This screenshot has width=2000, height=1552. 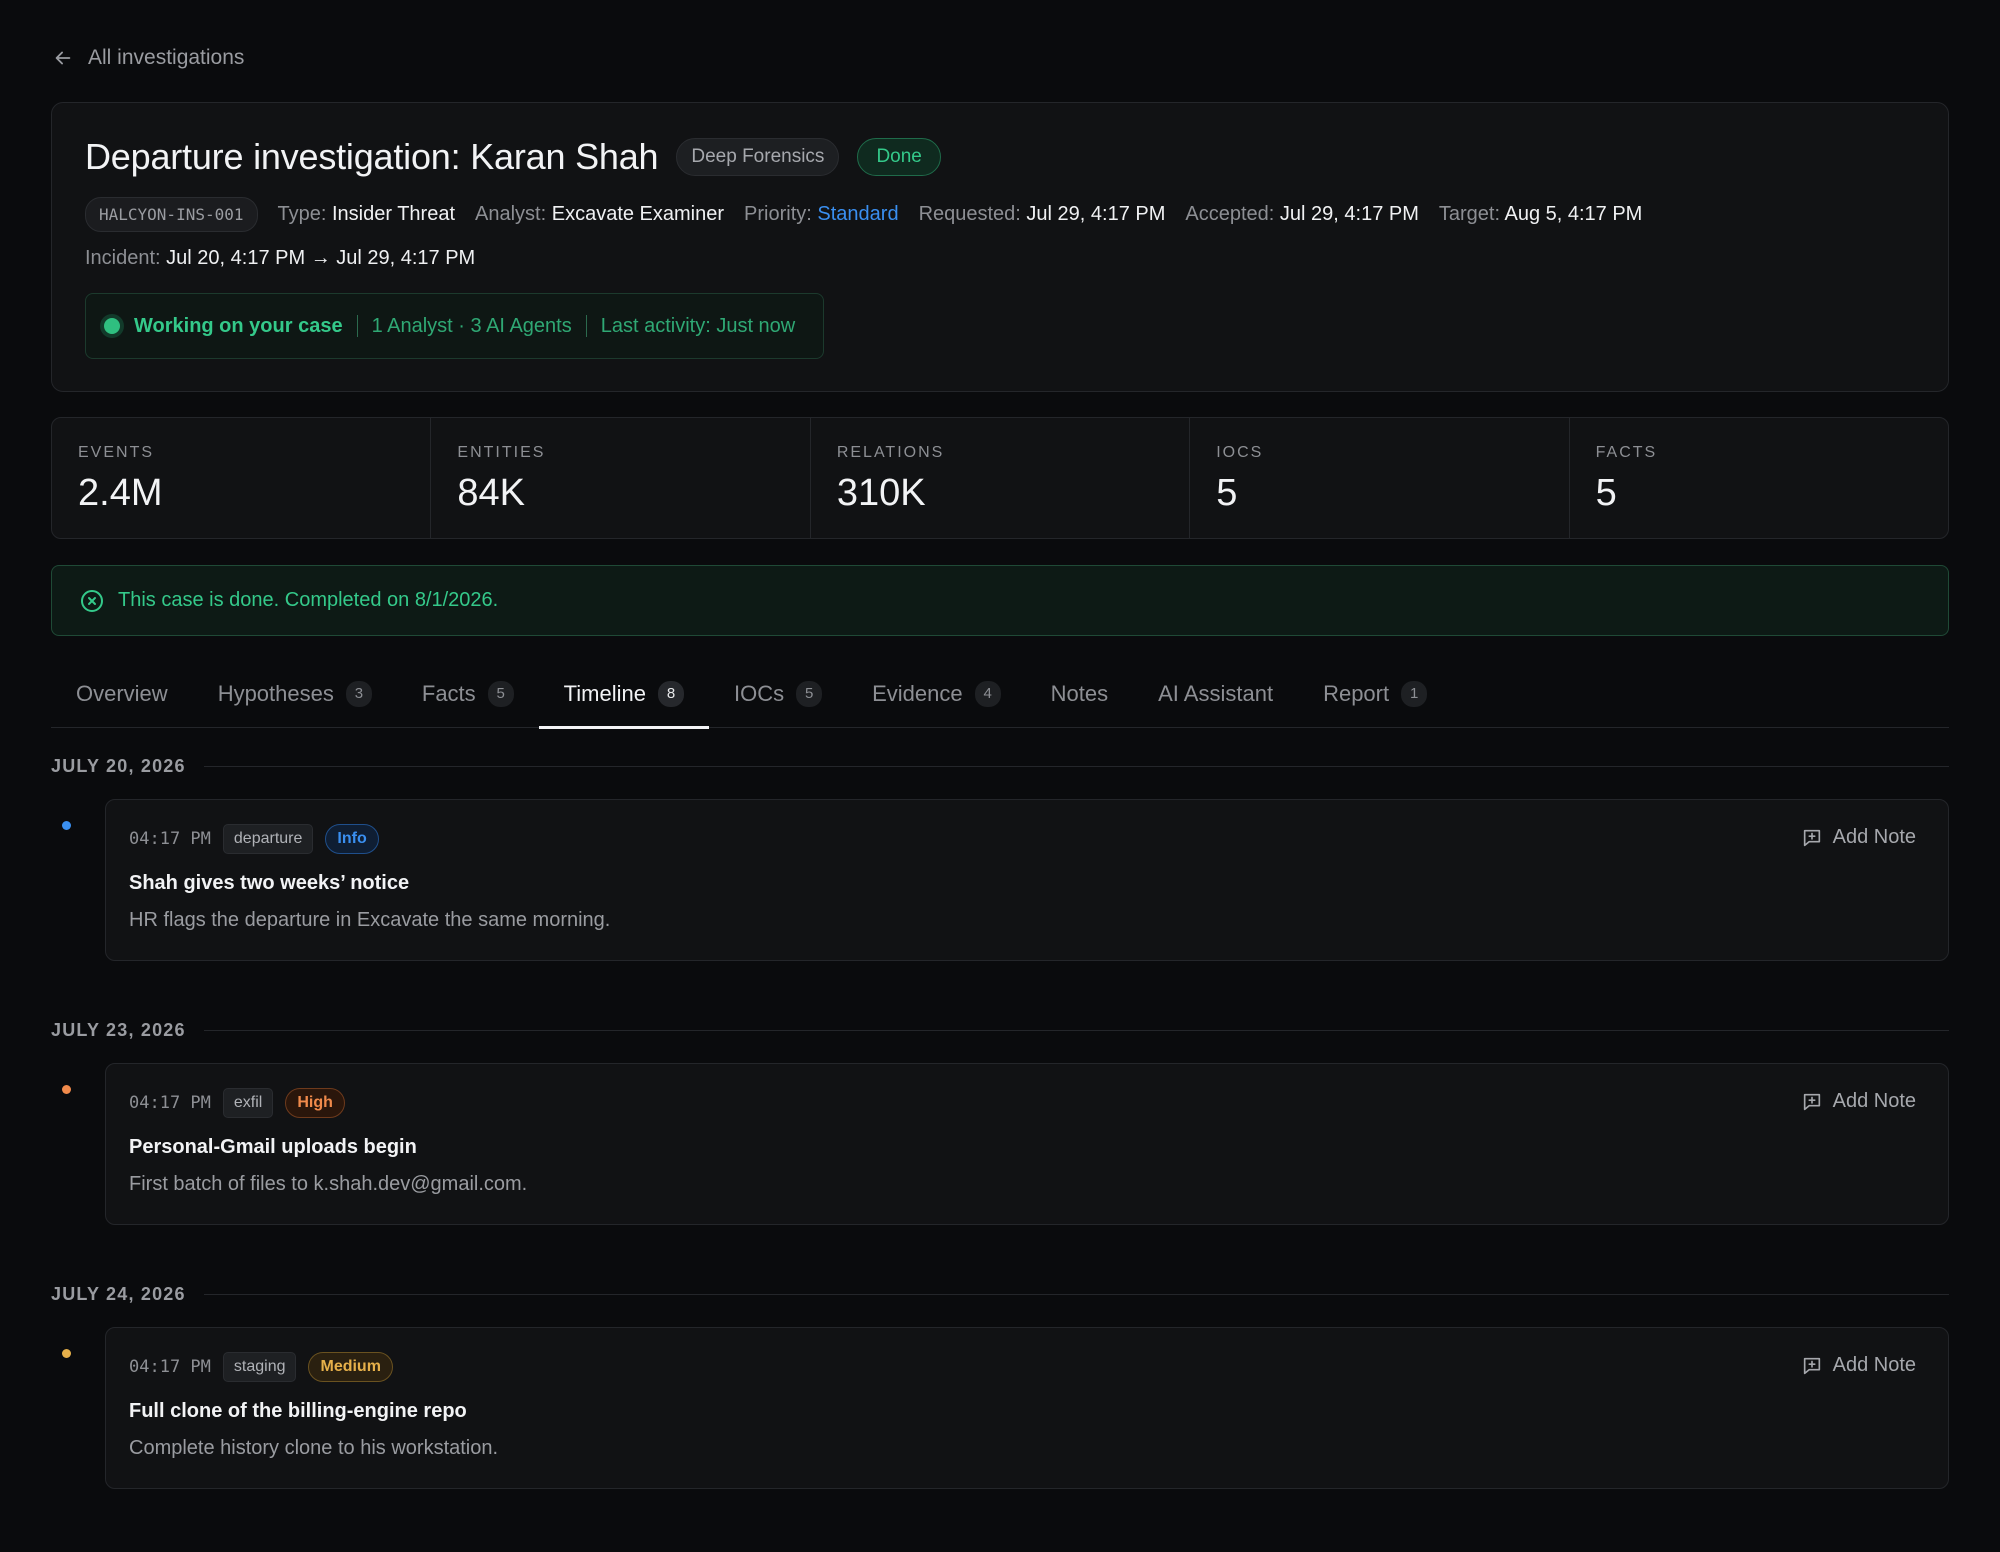 I want to click on tab-facts: Facts 5, so click(x=468, y=694).